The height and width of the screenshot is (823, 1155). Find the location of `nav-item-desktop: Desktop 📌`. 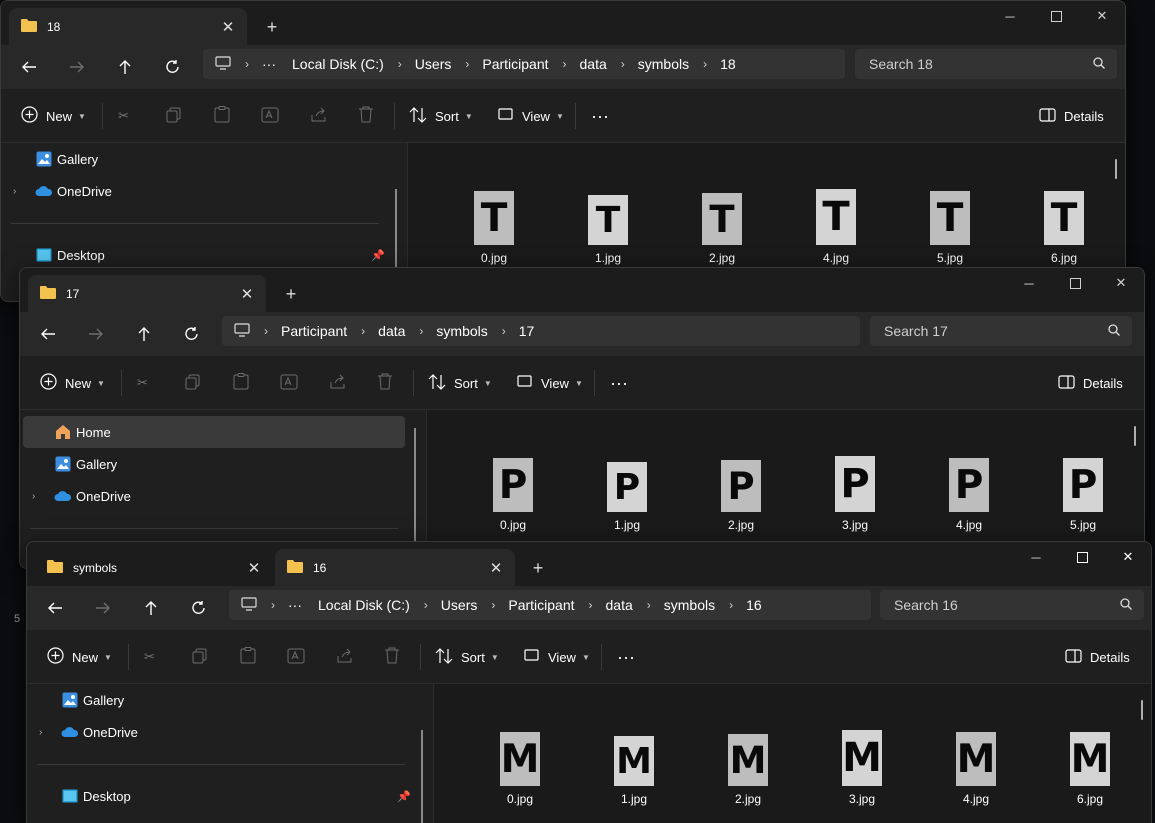

nav-item-desktop: Desktop 📌 is located at coordinates (230, 796).